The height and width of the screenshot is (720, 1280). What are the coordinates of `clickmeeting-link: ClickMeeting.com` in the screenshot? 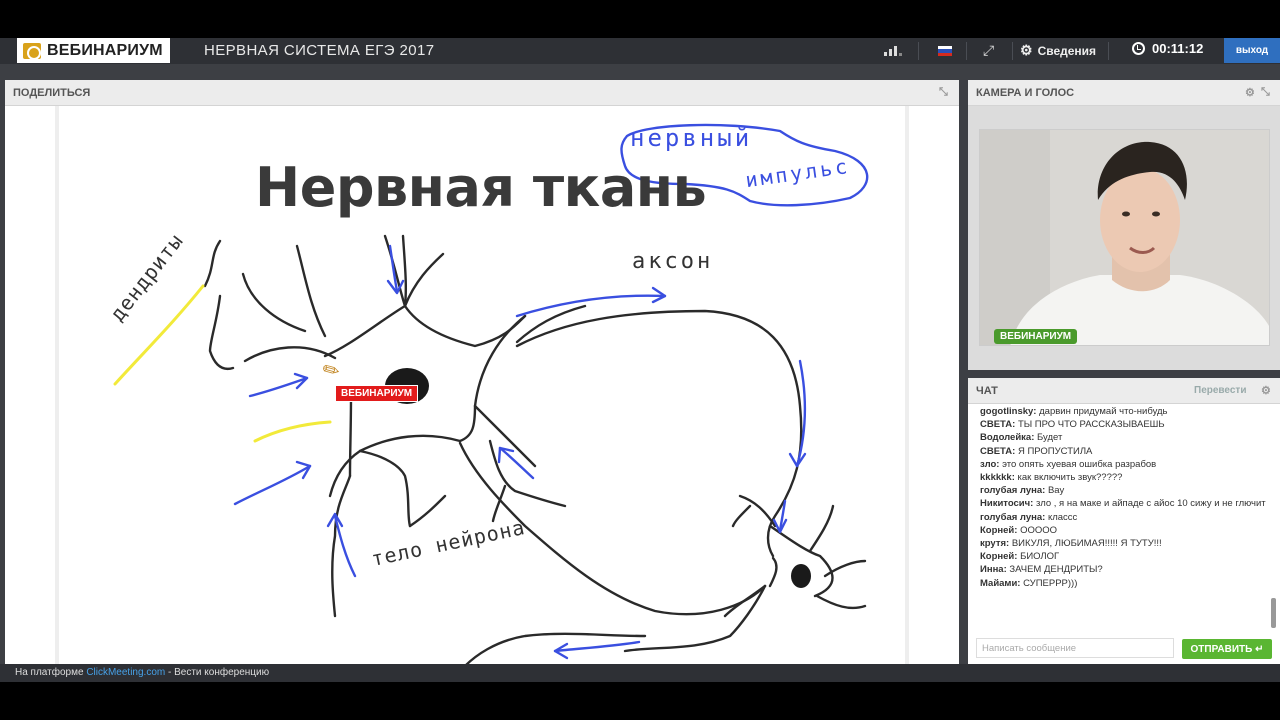 It's located at (125, 672).